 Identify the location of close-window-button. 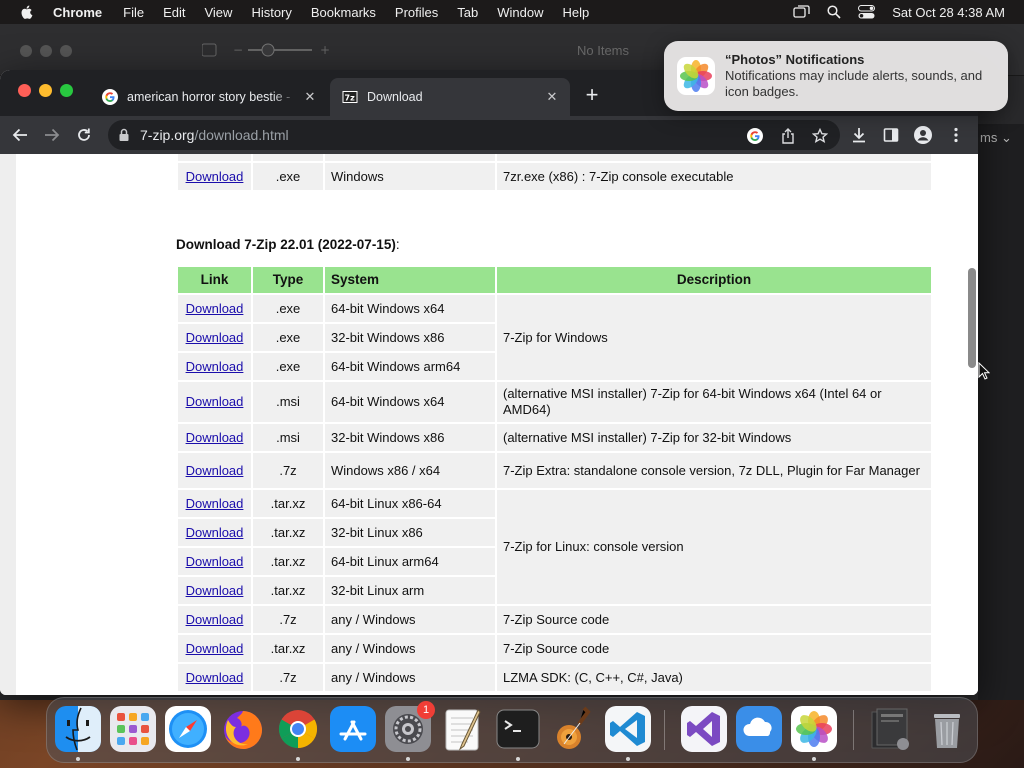
(24, 90).